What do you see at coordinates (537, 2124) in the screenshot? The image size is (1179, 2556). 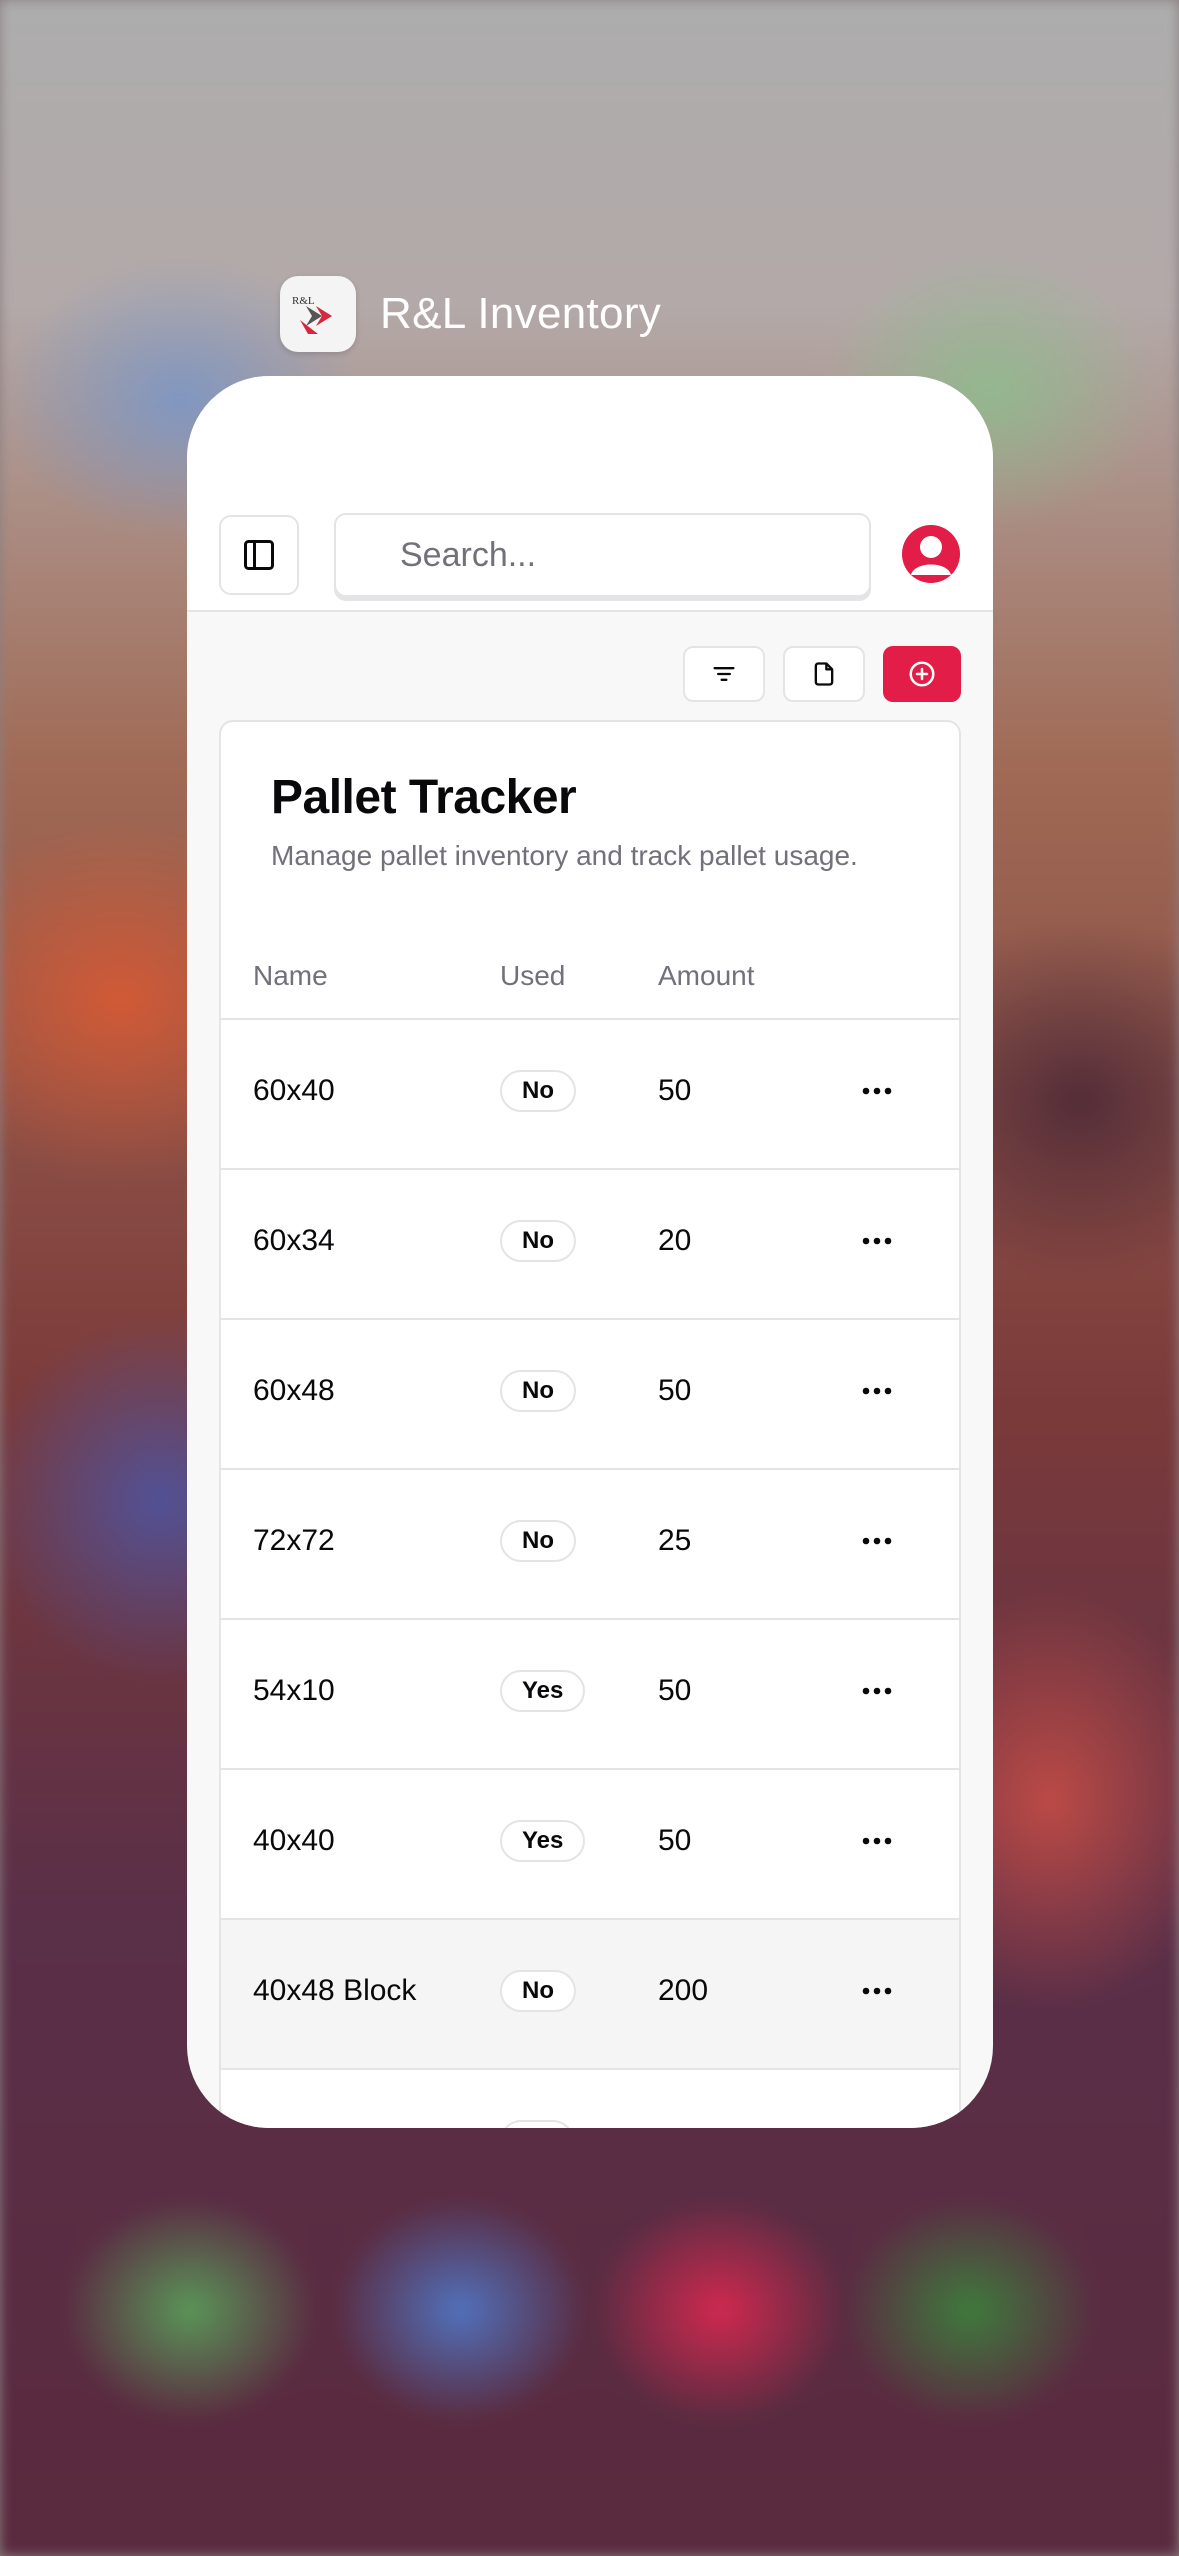 I see `used-badge-partial` at bounding box center [537, 2124].